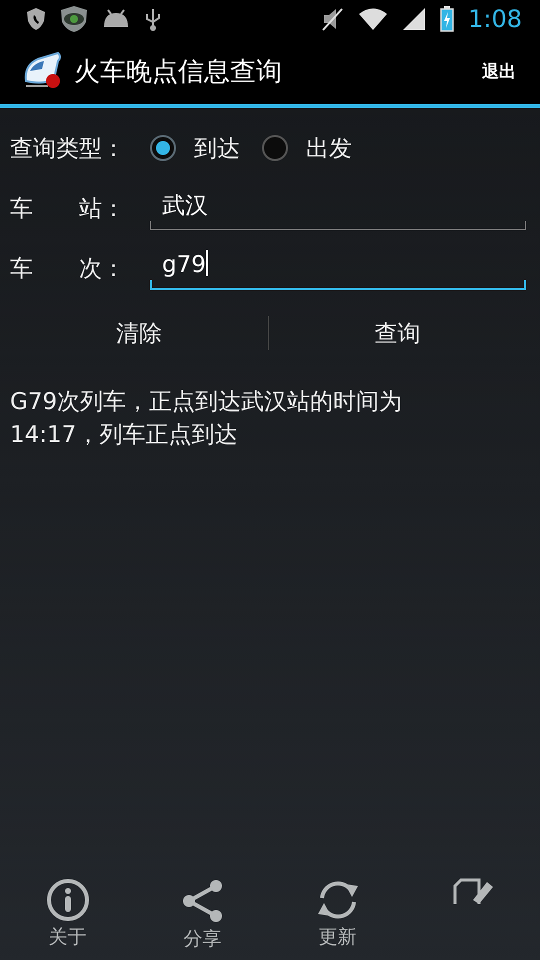 Image resolution: width=540 pixels, height=960 pixels. What do you see at coordinates (207, 419) in the screenshot?
I see `result-text: G79次列车，正点到达武汉站的时间为14:17，列车正点到达` at bounding box center [207, 419].